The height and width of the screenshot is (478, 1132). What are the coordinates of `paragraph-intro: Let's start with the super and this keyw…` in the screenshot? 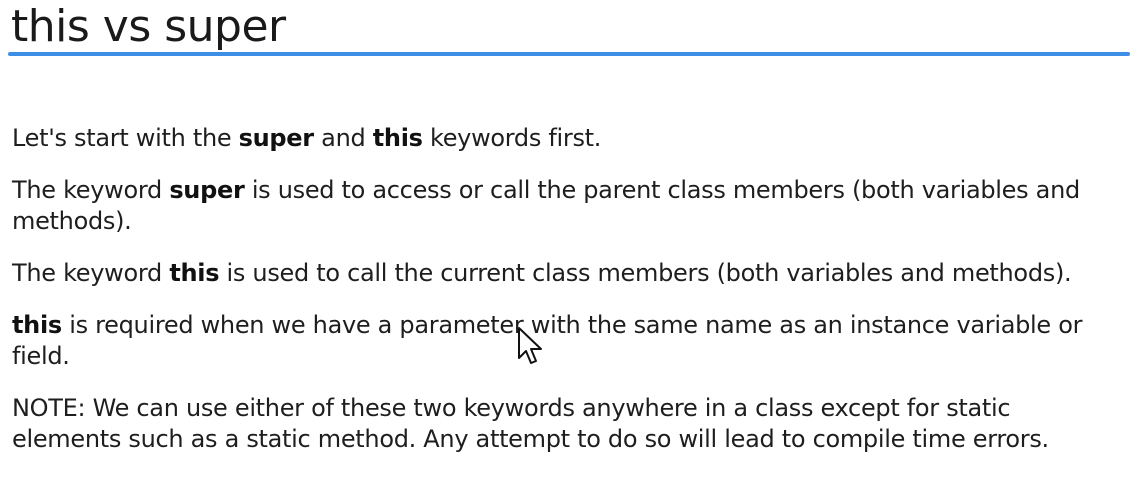 It's located at (567, 138).